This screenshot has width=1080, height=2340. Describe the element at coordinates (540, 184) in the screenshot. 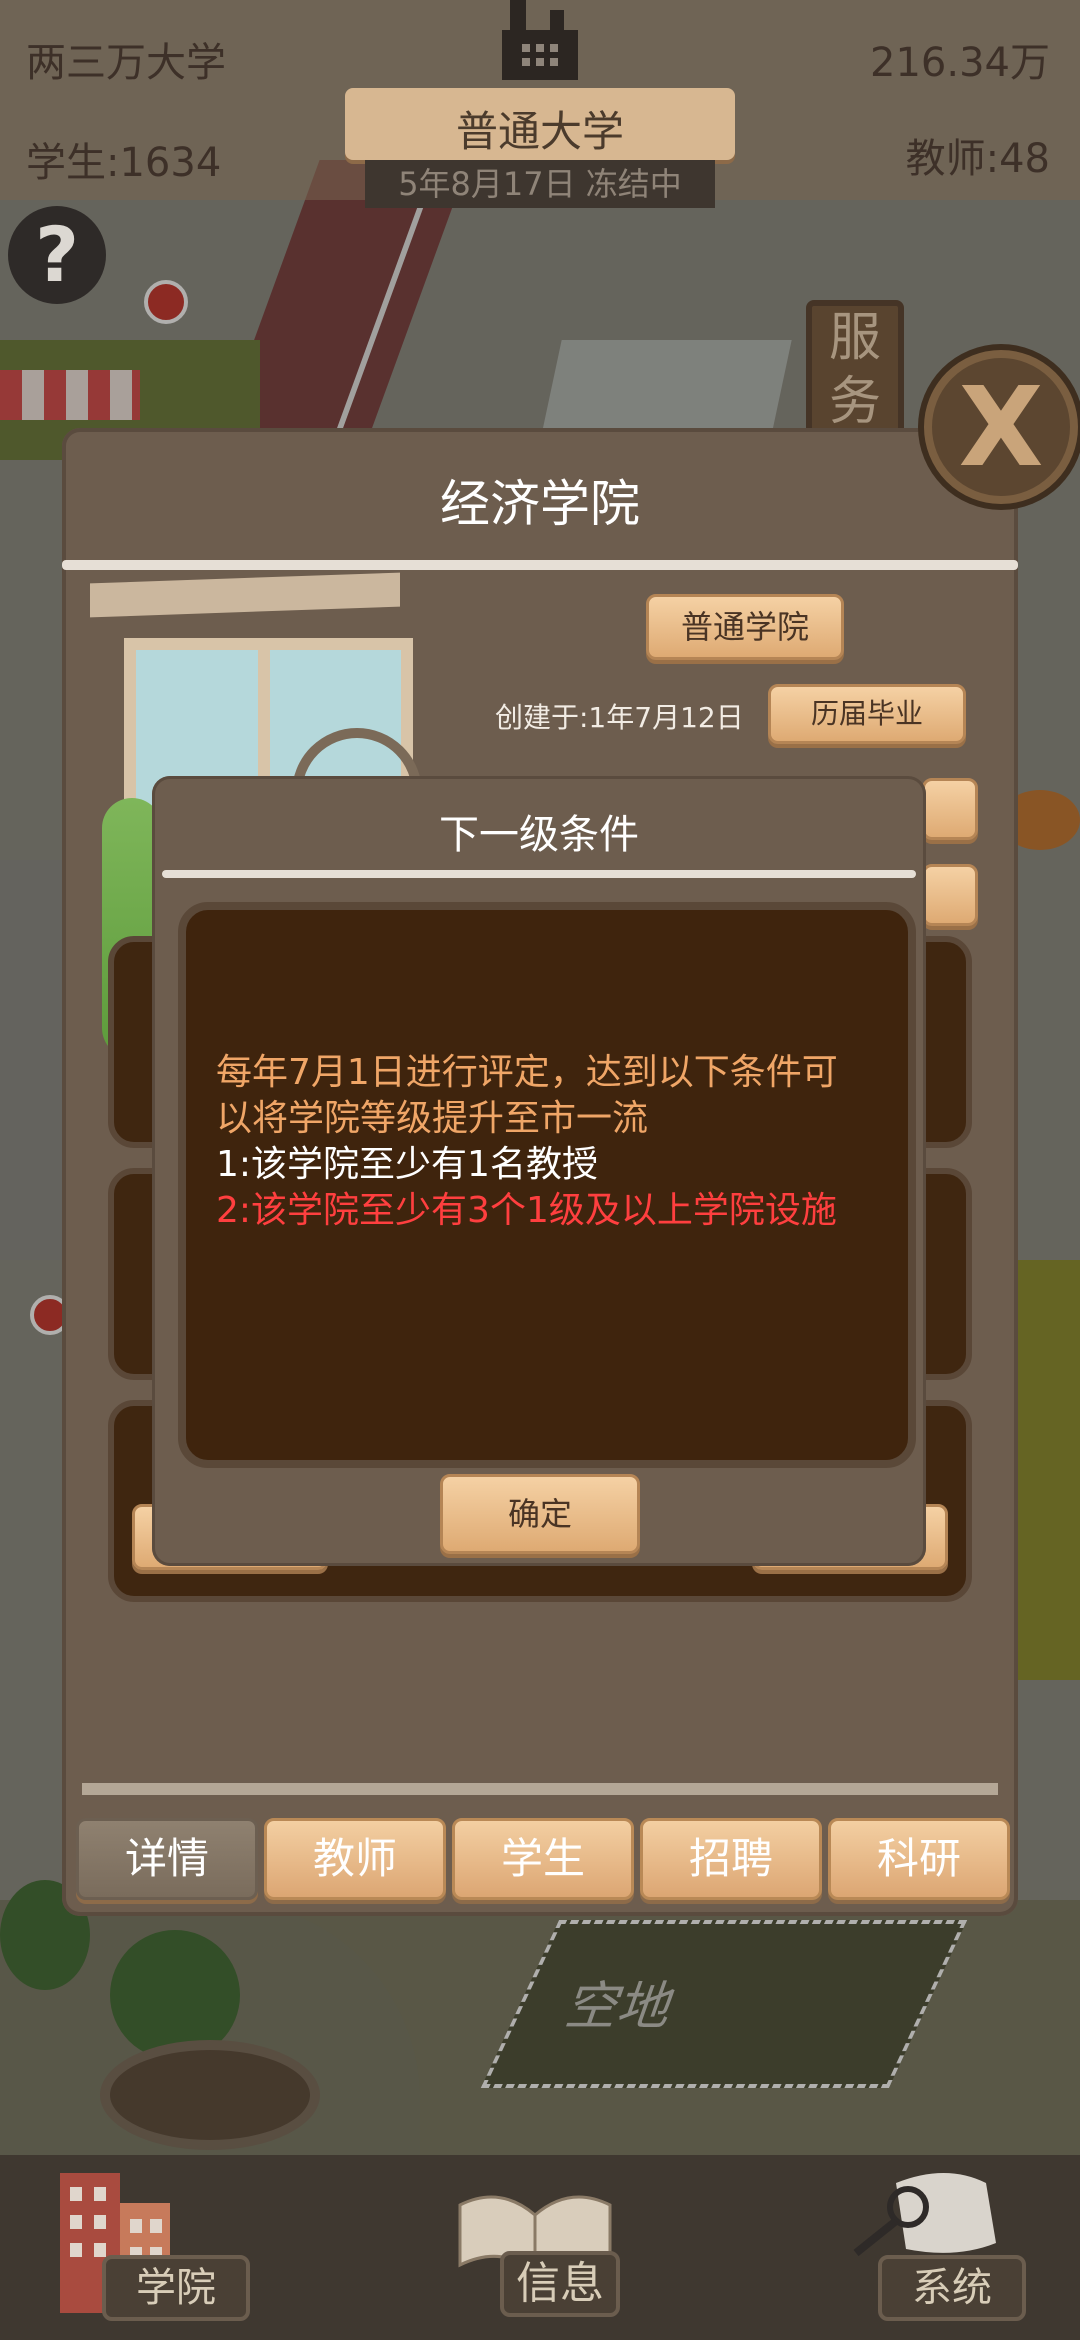

I see `date-status: 5年8月17日 冻结中` at that location.